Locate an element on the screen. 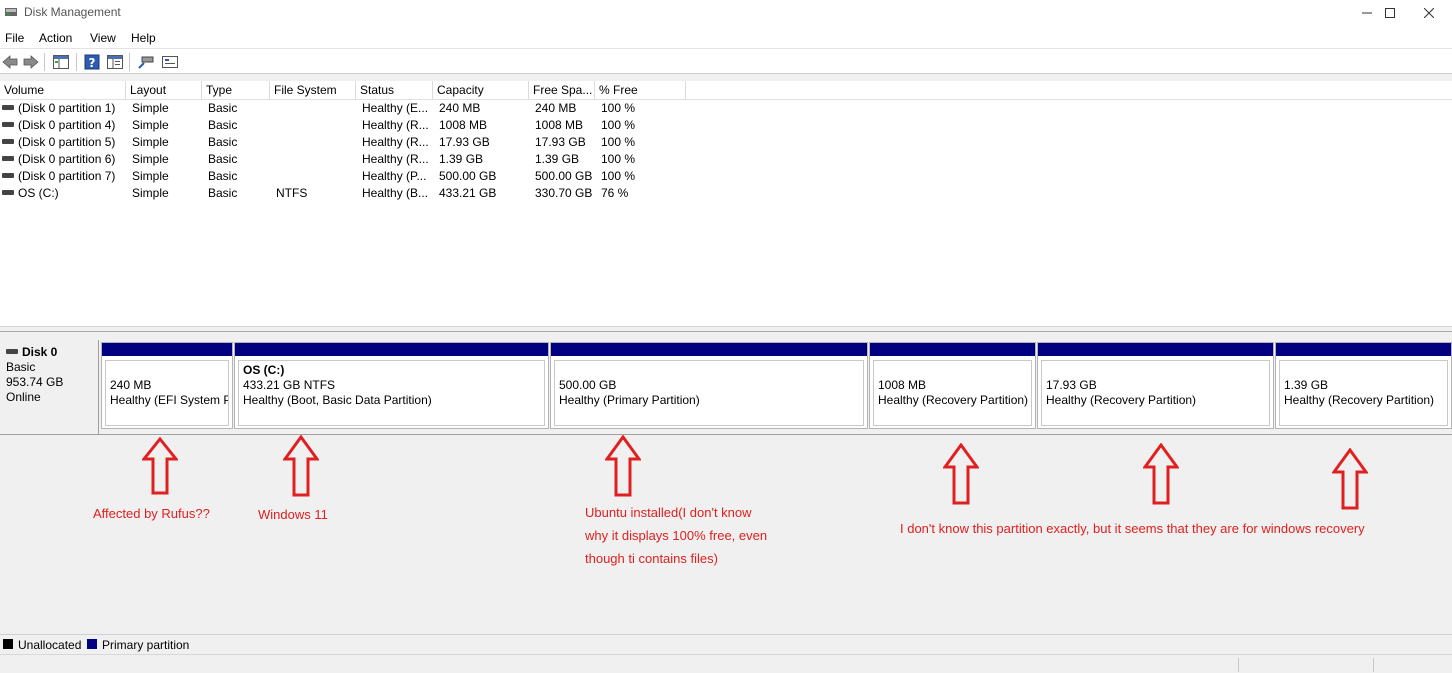 The image size is (1452, 673). properties-button is located at coordinates (115, 62).